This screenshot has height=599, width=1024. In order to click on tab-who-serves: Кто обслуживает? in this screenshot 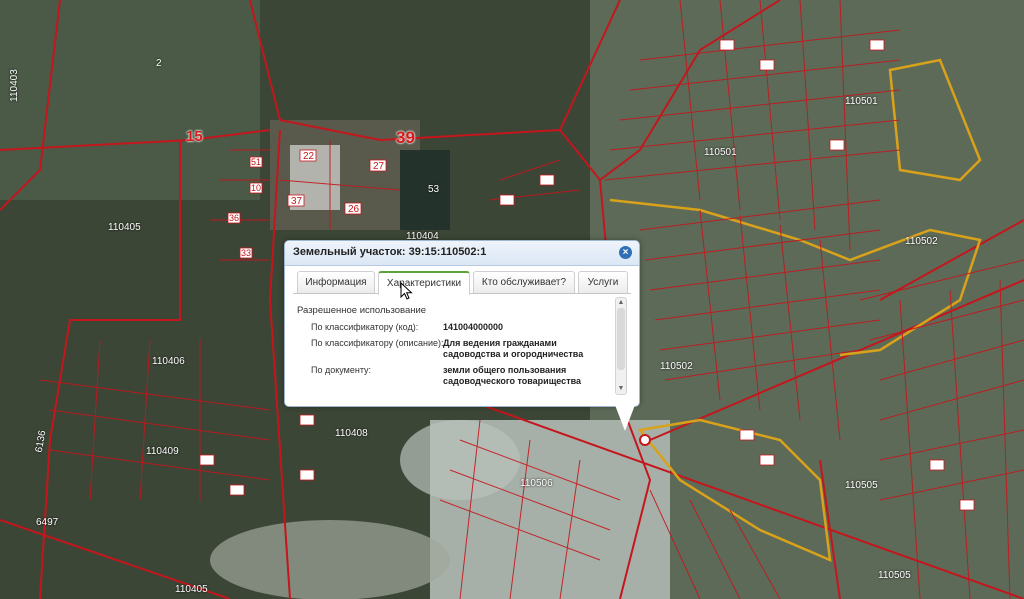, I will do `click(524, 282)`.